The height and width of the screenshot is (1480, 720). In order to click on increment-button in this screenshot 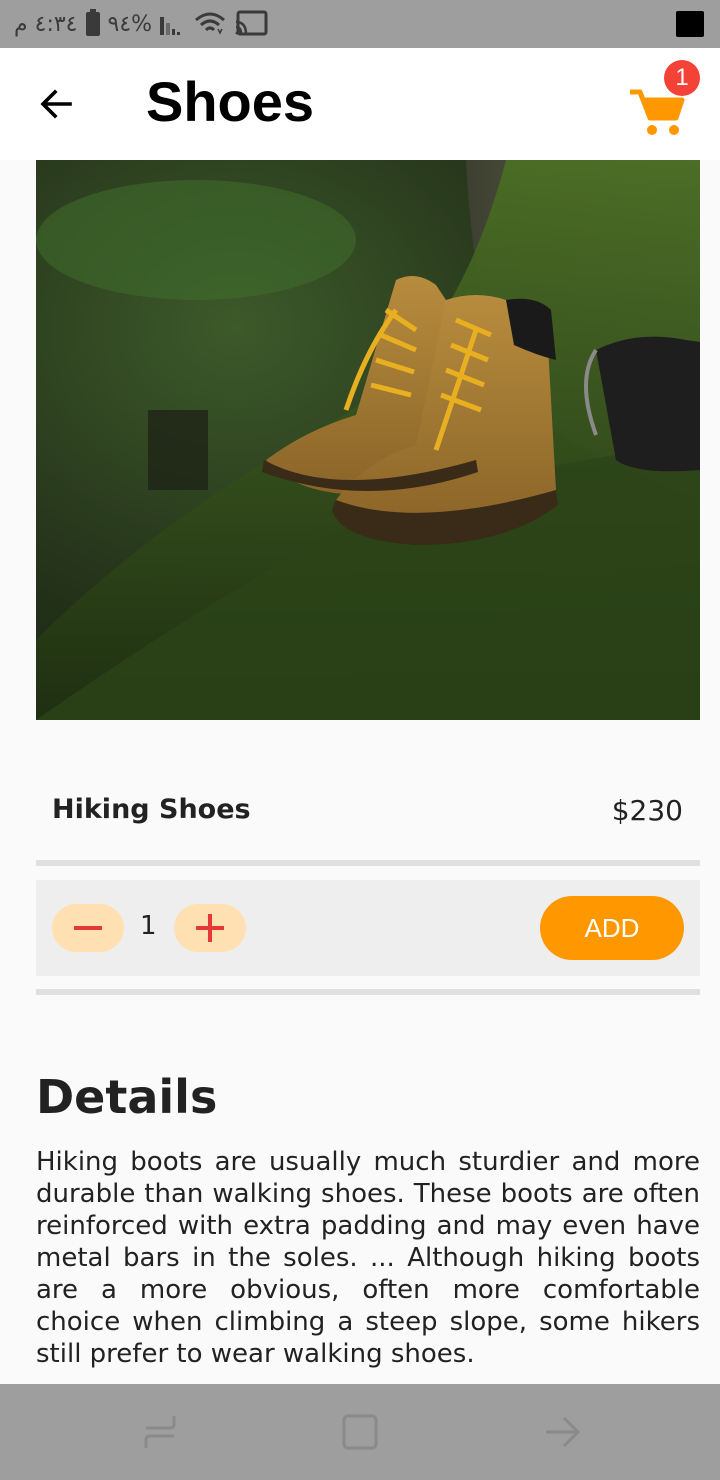, I will do `click(210, 928)`.